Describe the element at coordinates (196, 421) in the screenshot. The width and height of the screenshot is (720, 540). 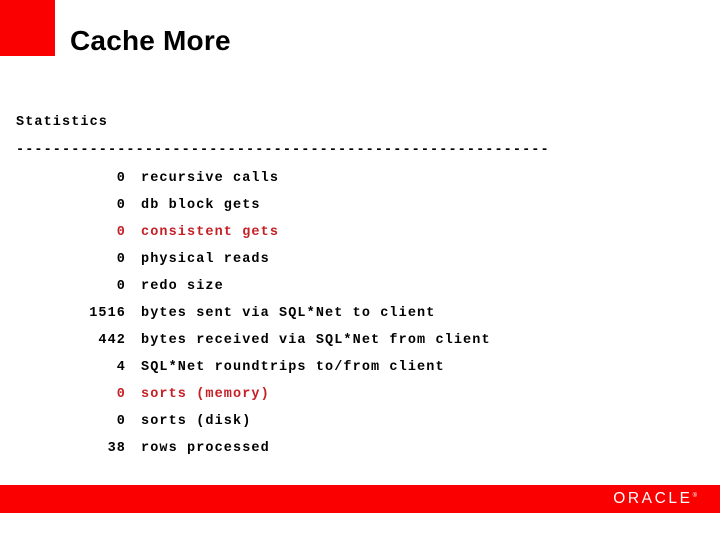
I see `statistic-label: sorts (disk)` at that location.